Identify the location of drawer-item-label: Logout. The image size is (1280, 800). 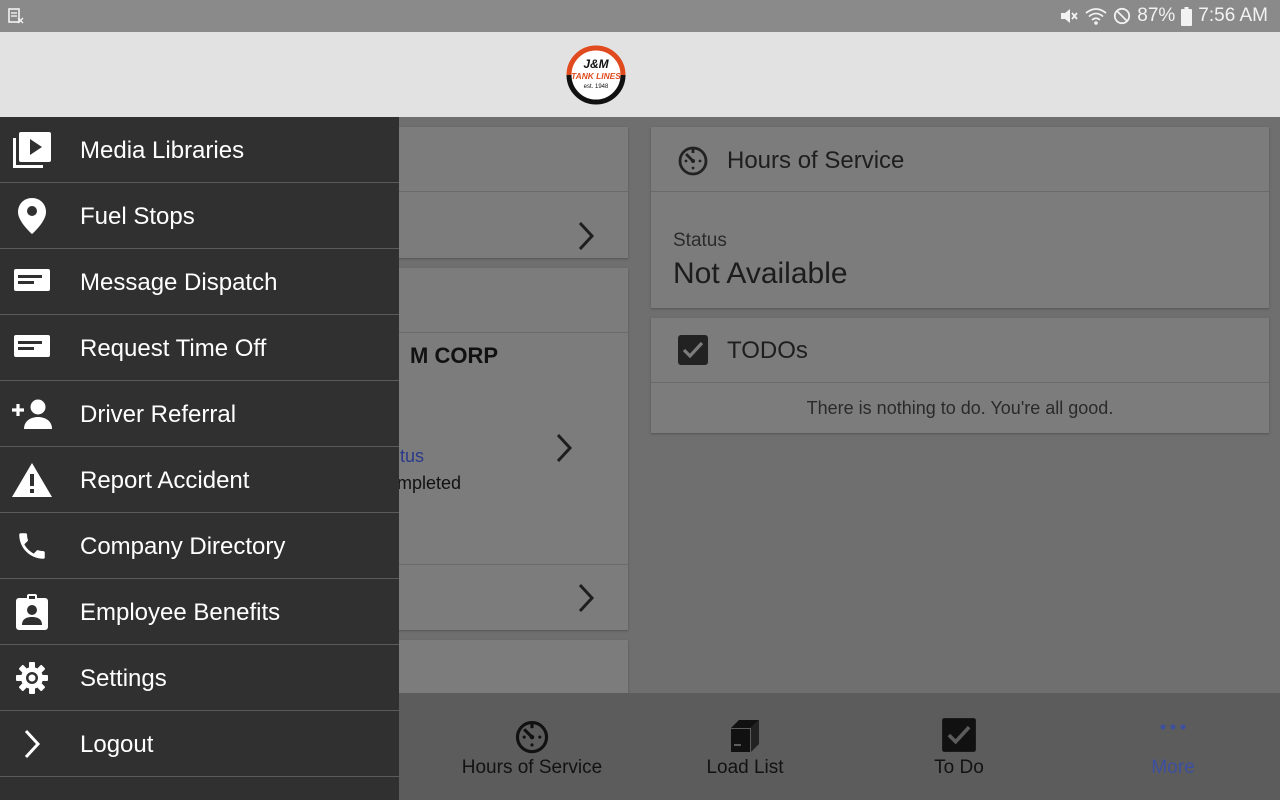
(117, 744).